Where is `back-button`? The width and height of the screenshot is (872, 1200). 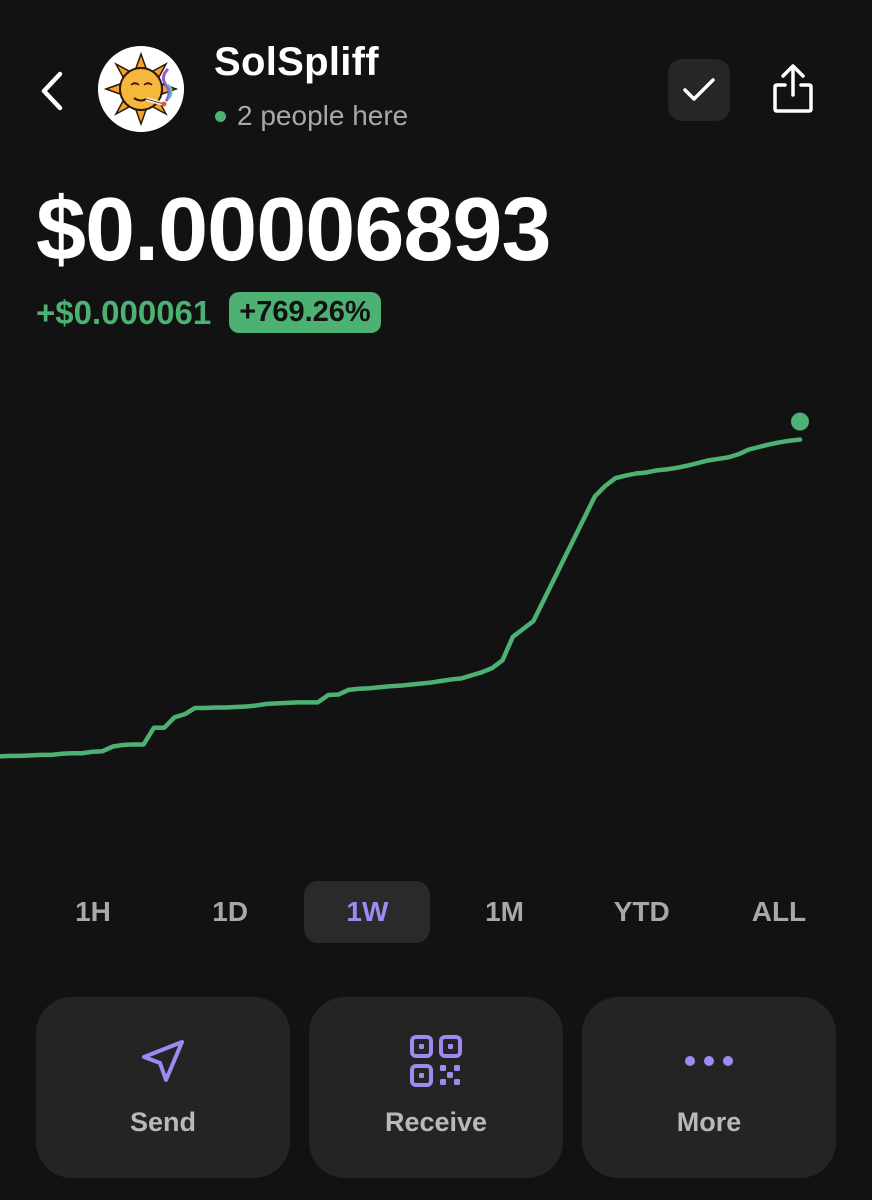
back-button is located at coordinates (53, 91).